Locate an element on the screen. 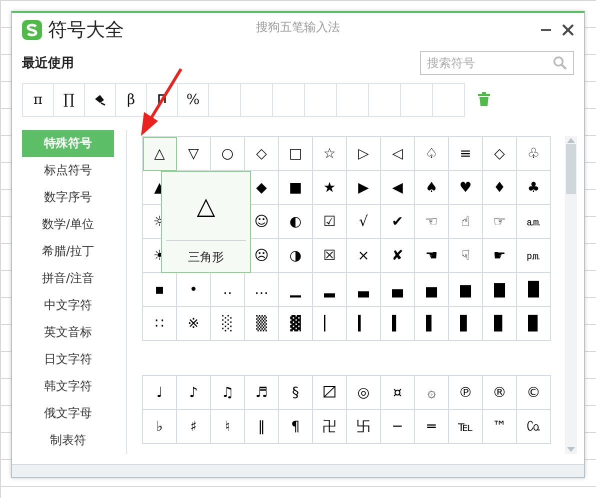 The image size is (596, 498). symbol-cell: ▶ is located at coordinates (364, 188).